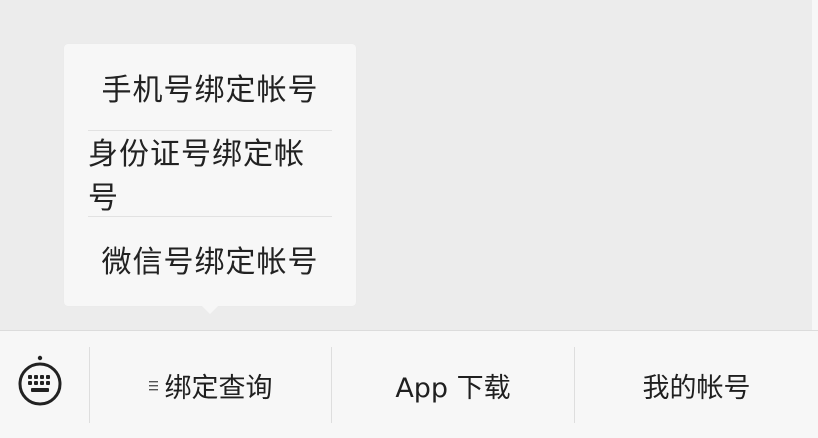 The width and height of the screenshot is (818, 438). I want to click on keyboard-toggle-button, so click(40, 381).